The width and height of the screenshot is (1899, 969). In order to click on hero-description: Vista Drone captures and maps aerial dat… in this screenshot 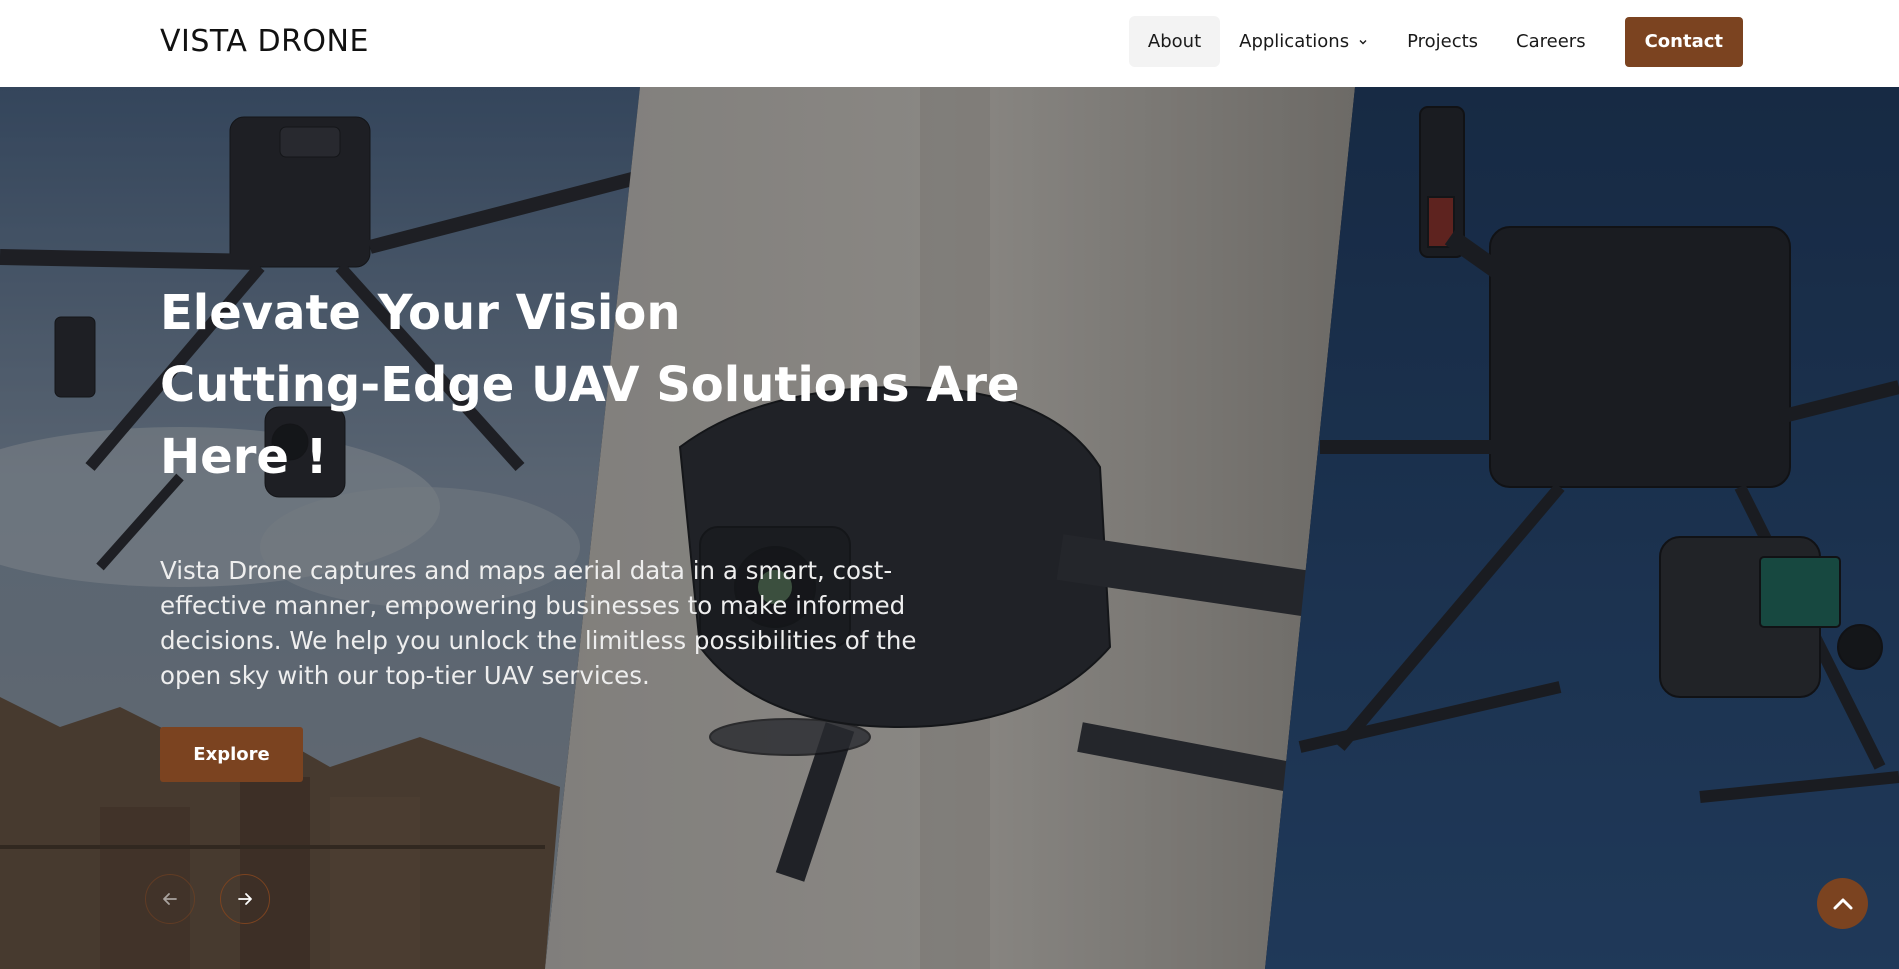, I will do `click(538, 623)`.